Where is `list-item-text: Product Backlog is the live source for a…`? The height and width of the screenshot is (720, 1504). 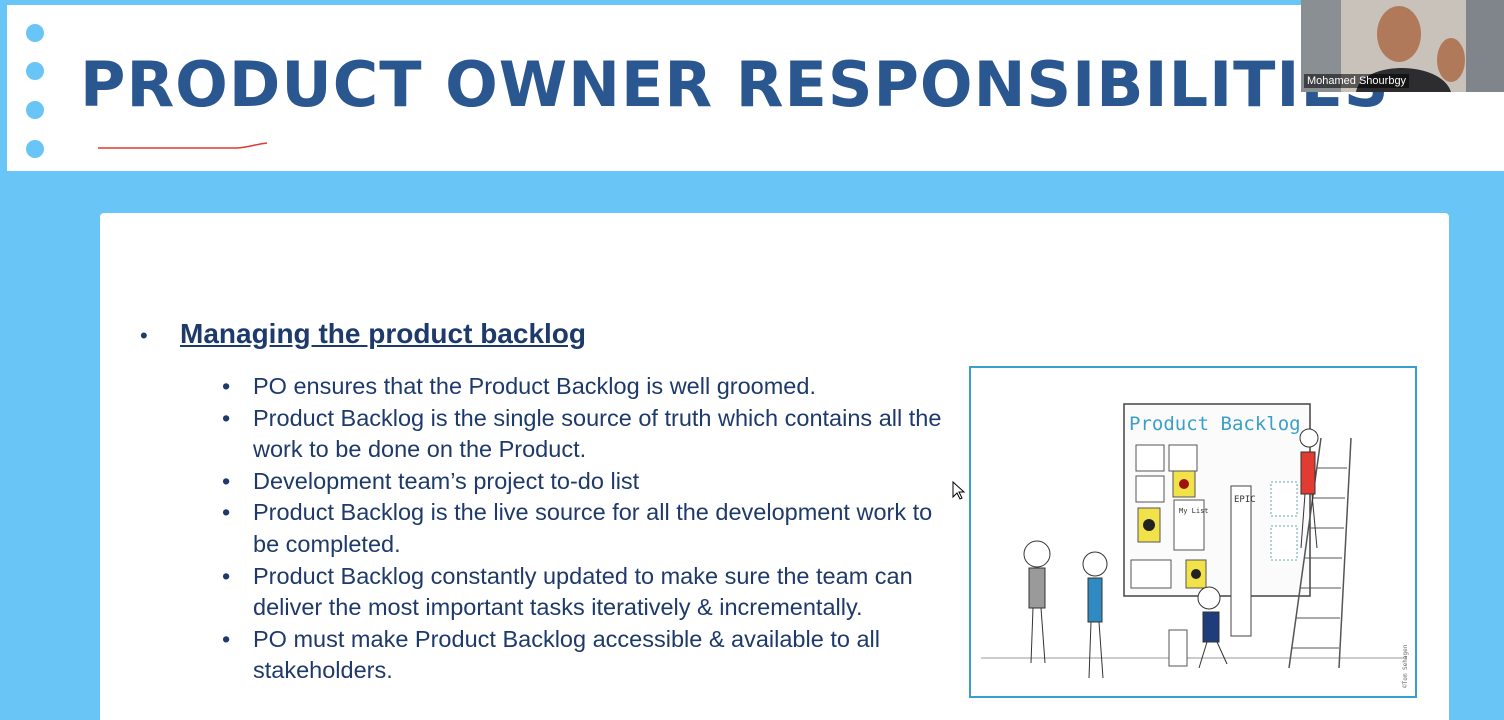 list-item-text: Product Backlog is the live source for a… is located at coordinates (593, 528).